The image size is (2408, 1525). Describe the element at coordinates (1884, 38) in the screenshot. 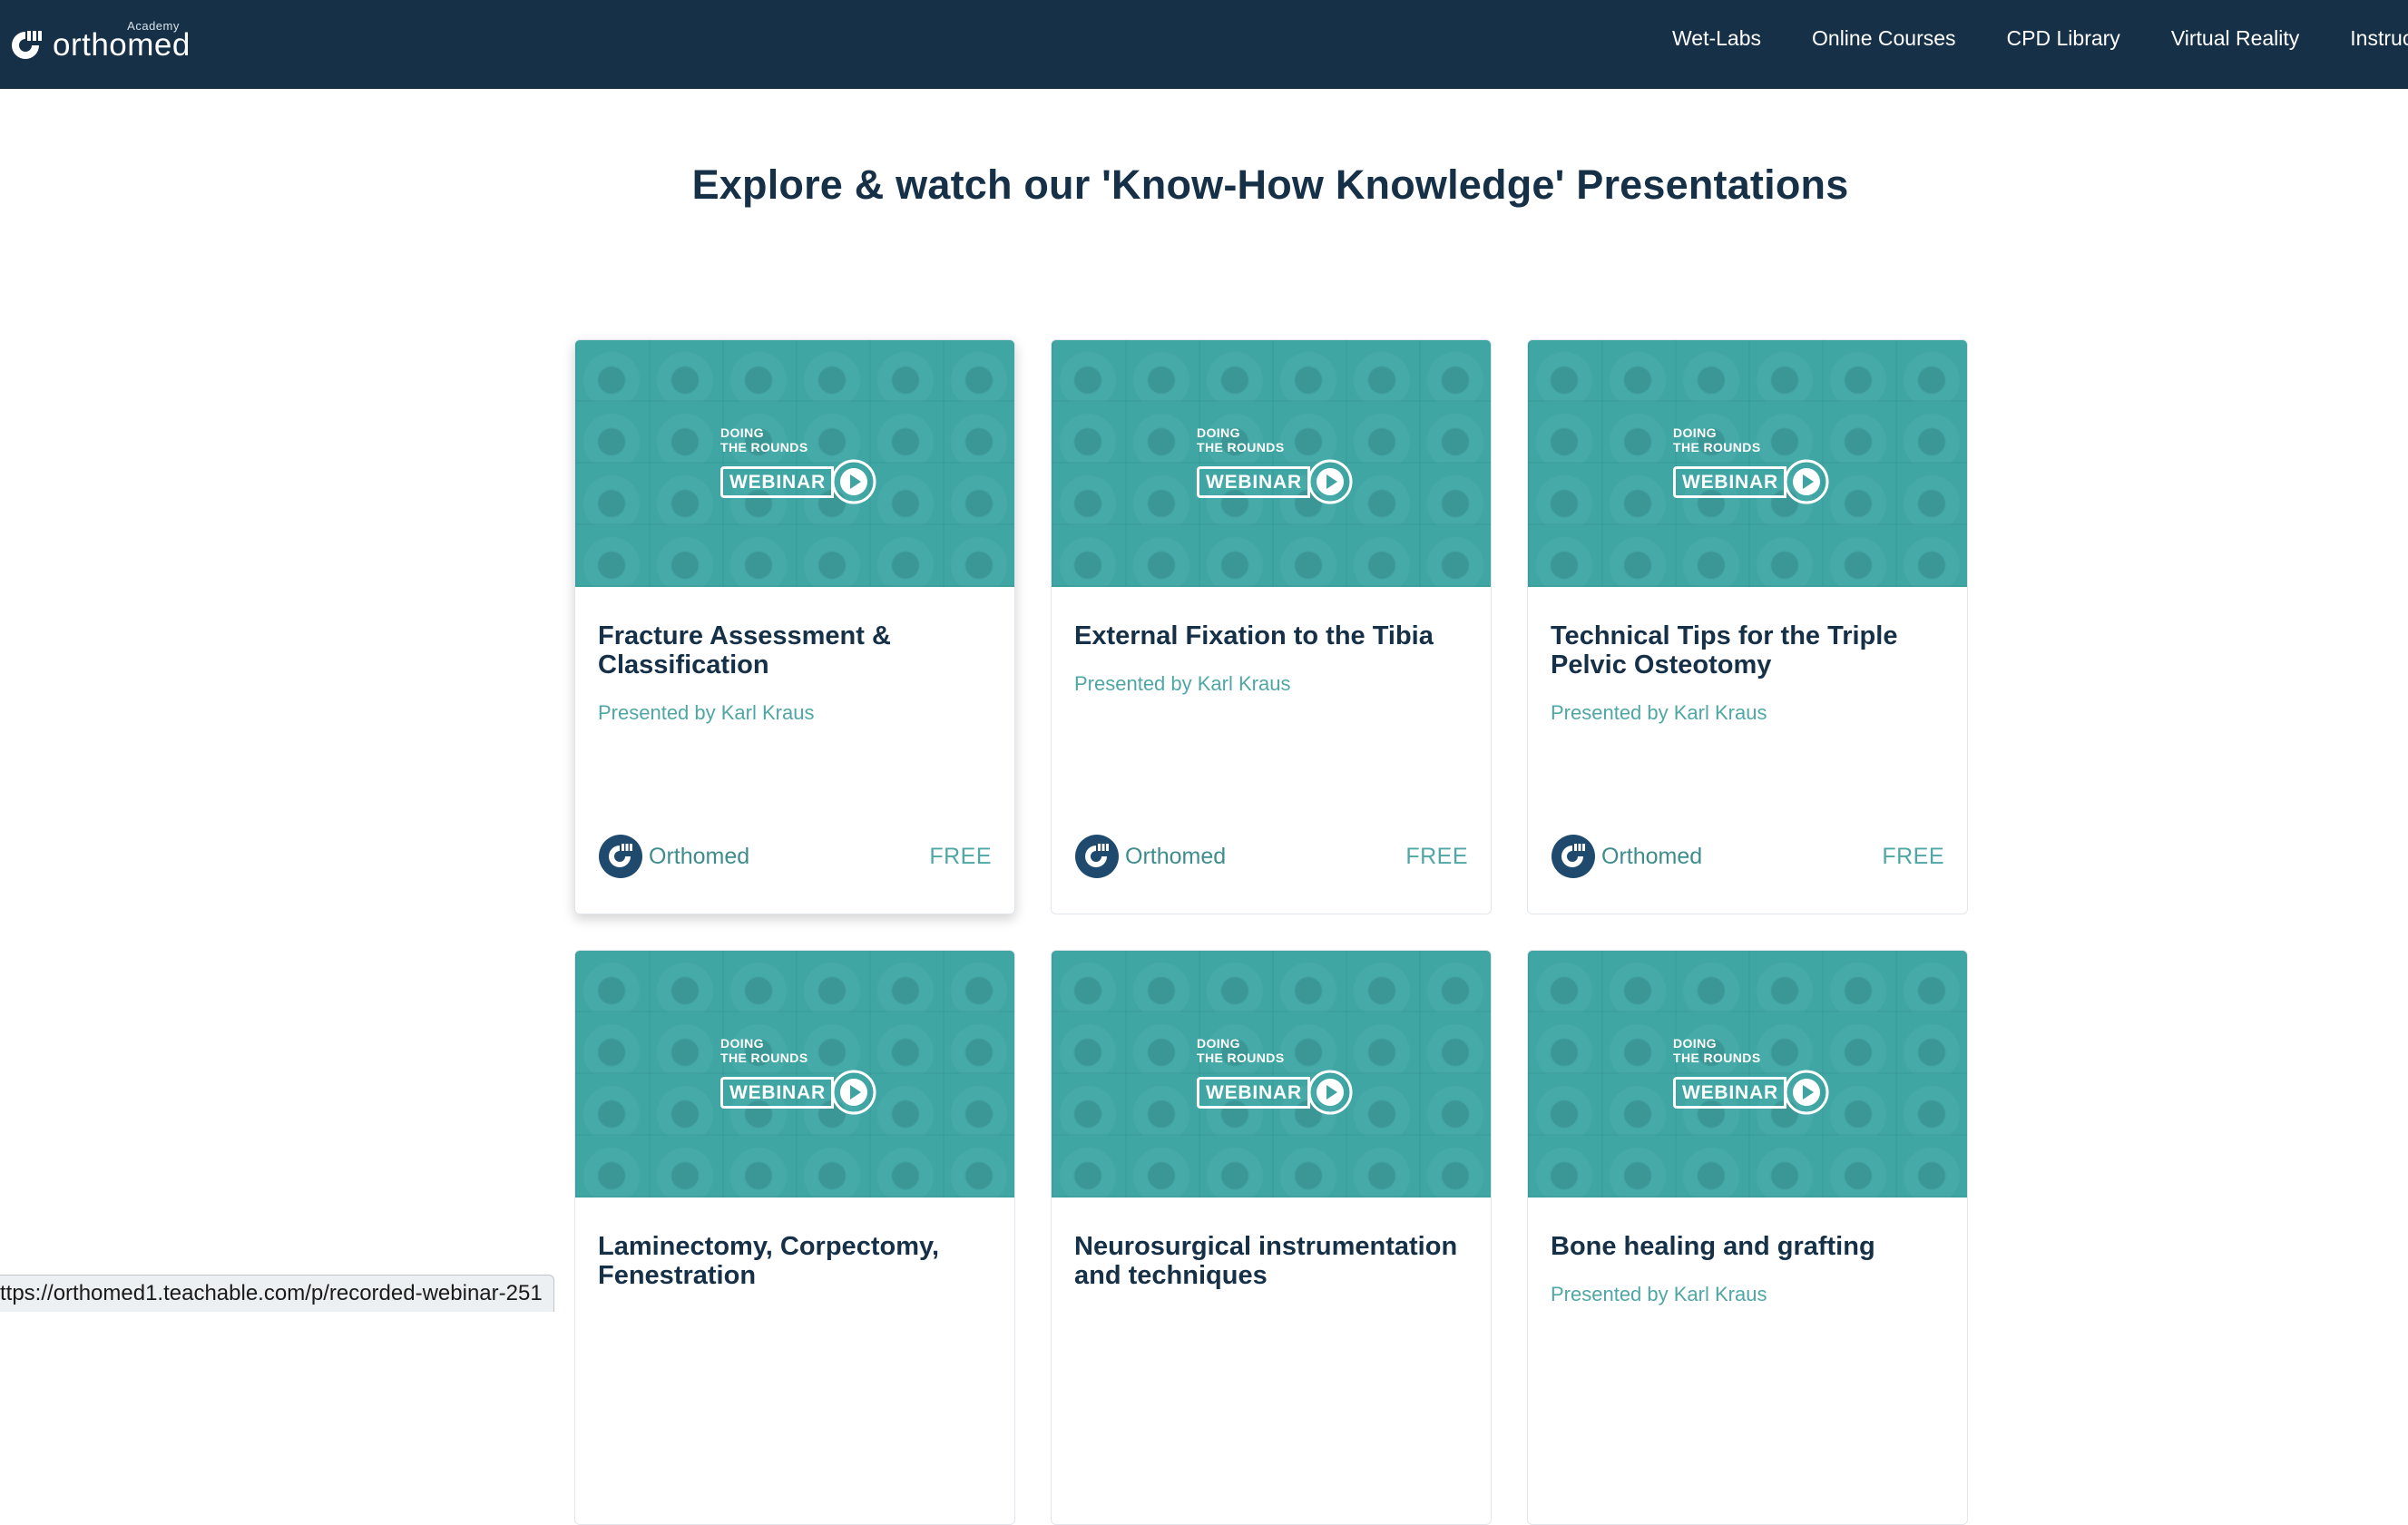

I see `nav-item-online-courses: Online Courses` at that location.